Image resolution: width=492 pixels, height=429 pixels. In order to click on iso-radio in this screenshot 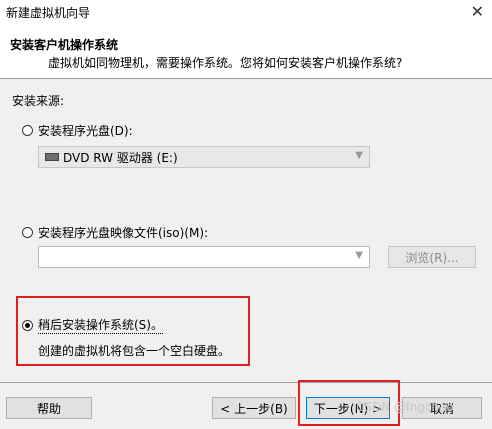, I will do `click(27, 232)`.